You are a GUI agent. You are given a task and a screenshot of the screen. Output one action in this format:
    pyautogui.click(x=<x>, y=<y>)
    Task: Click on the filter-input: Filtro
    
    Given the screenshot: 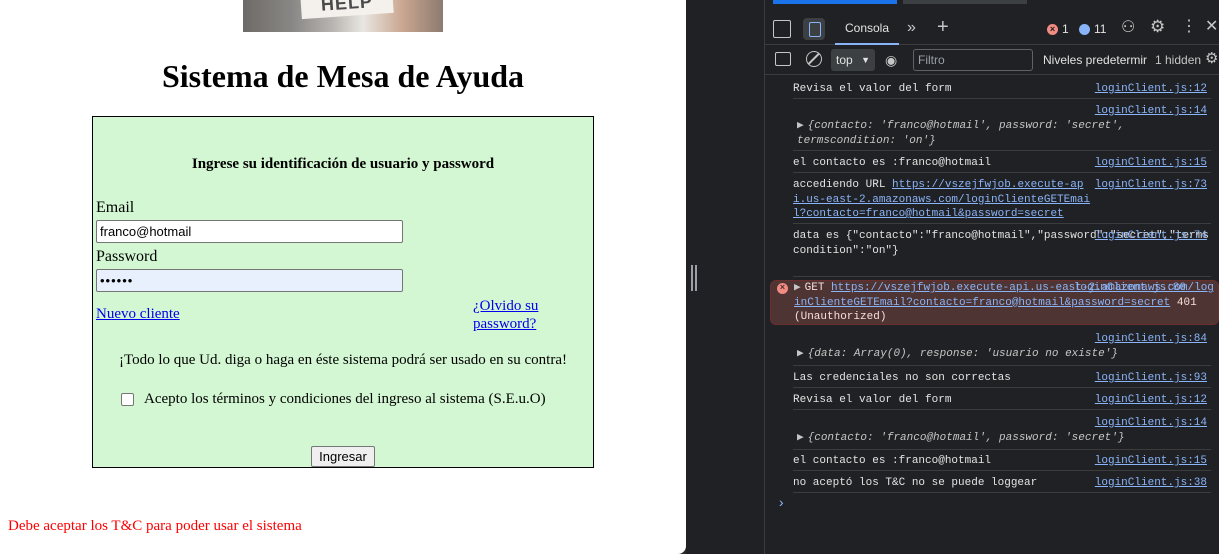 What is the action you would take?
    pyautogui.click(x=973, y=60)
    